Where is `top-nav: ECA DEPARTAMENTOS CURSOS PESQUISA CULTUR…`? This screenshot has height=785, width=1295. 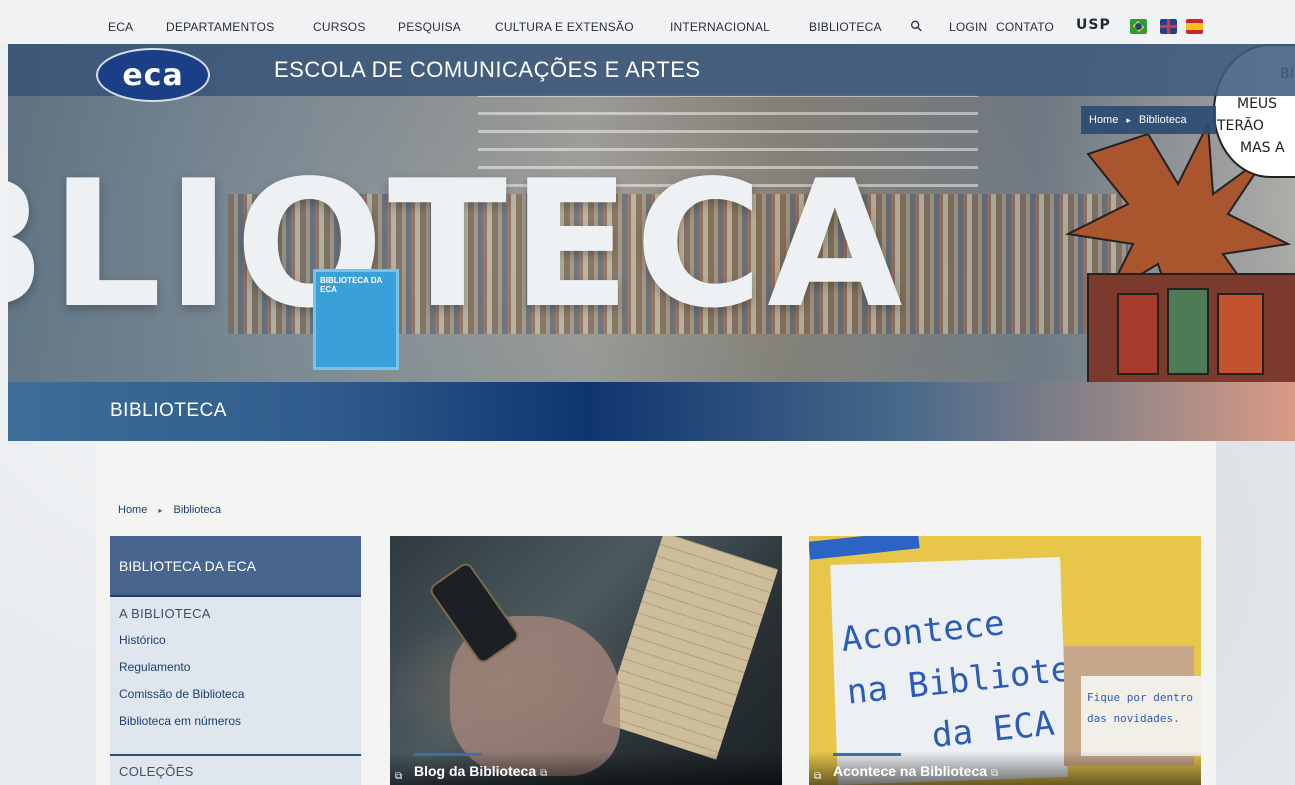
top-nav: ECA DEPARTAMENTOS CURSOS PESQUISA CULTUR… is located at coordinates (647, 22).